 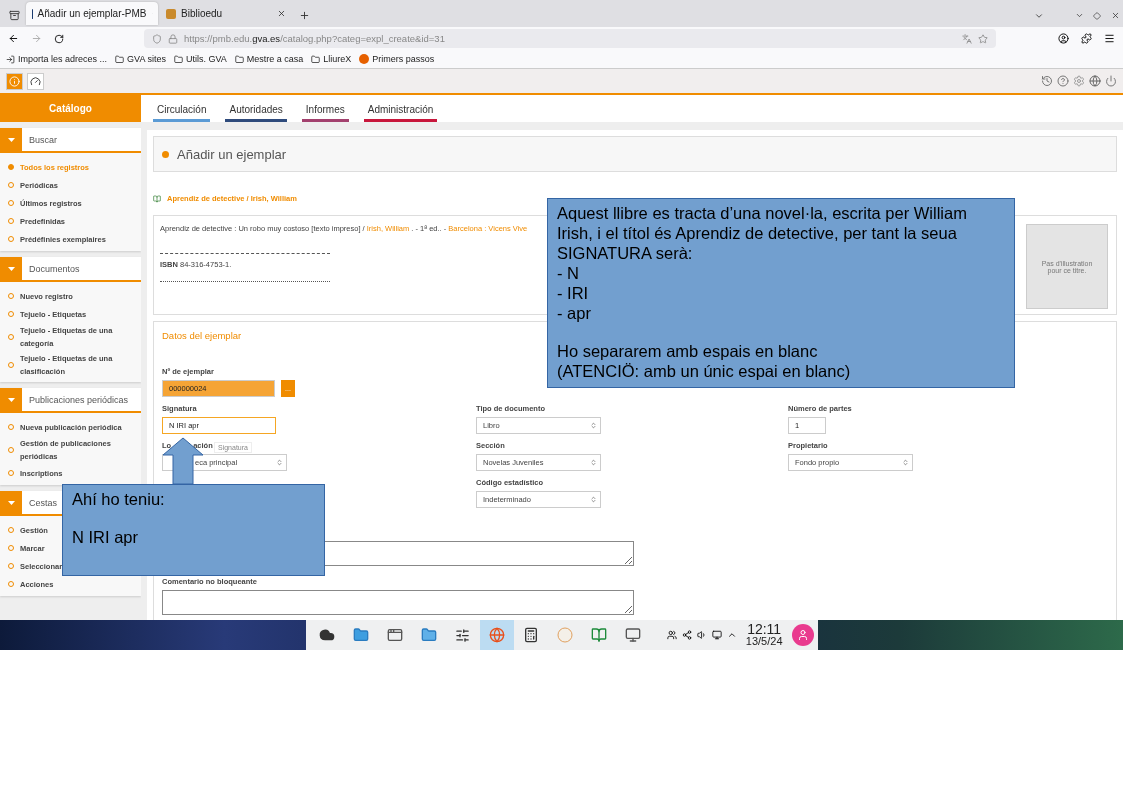 What do you see at coordinates (232, 154) in the screenshot?
I see `page-title: Añadir un ejemplar` at bounding box center [232, 154].